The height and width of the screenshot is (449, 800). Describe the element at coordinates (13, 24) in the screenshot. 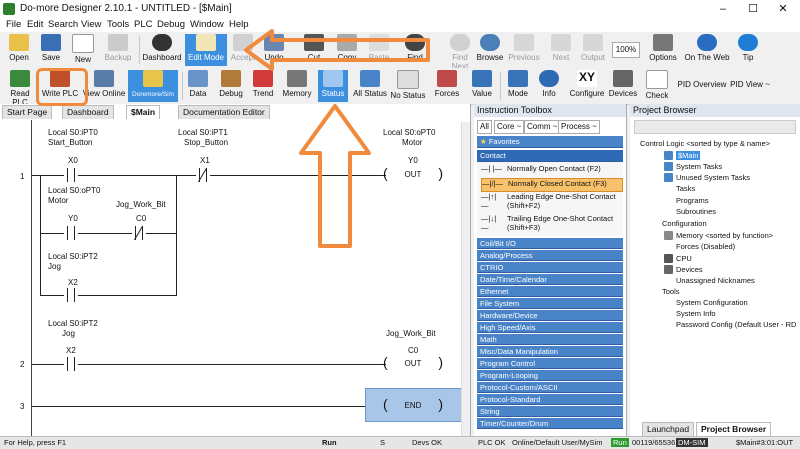

I see `menu-file: File` at that location.